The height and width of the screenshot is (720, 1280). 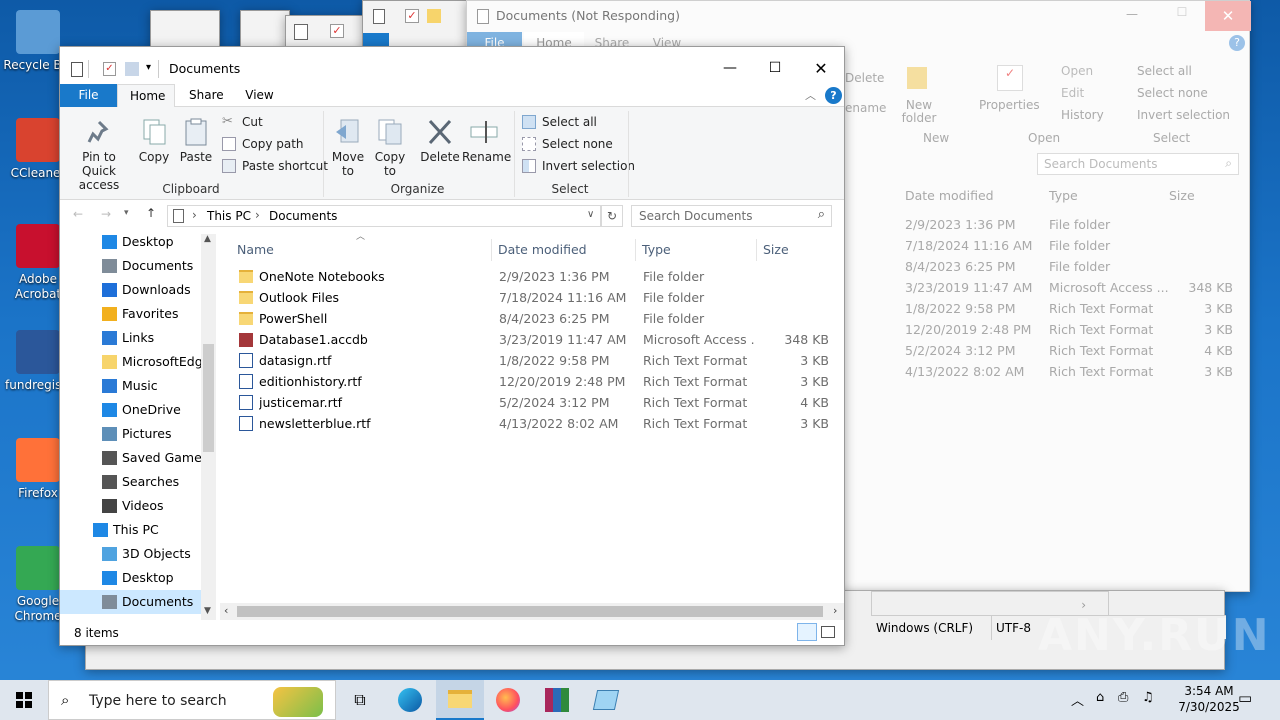 What do you see at coordinates (919, 112) in the screenshot?
I see `new-folder-button: New folder` at bounding box center [919, 112].